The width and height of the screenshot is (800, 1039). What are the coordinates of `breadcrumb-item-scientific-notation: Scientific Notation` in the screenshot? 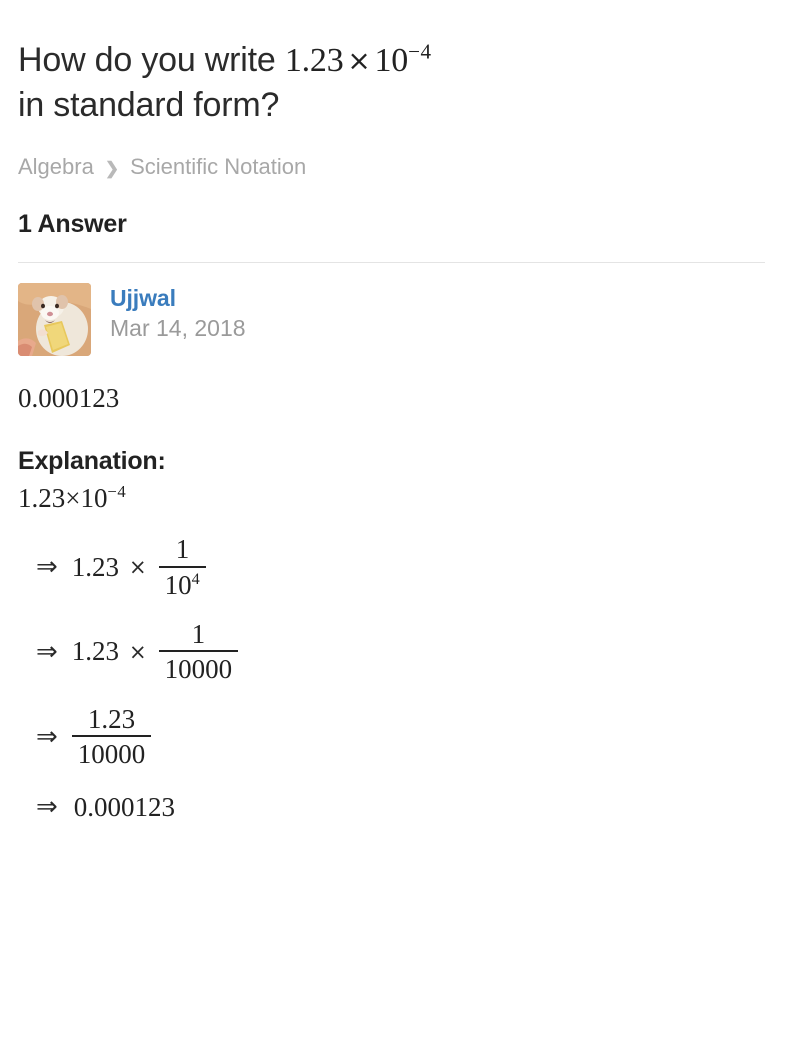 It's located at (218, 167).